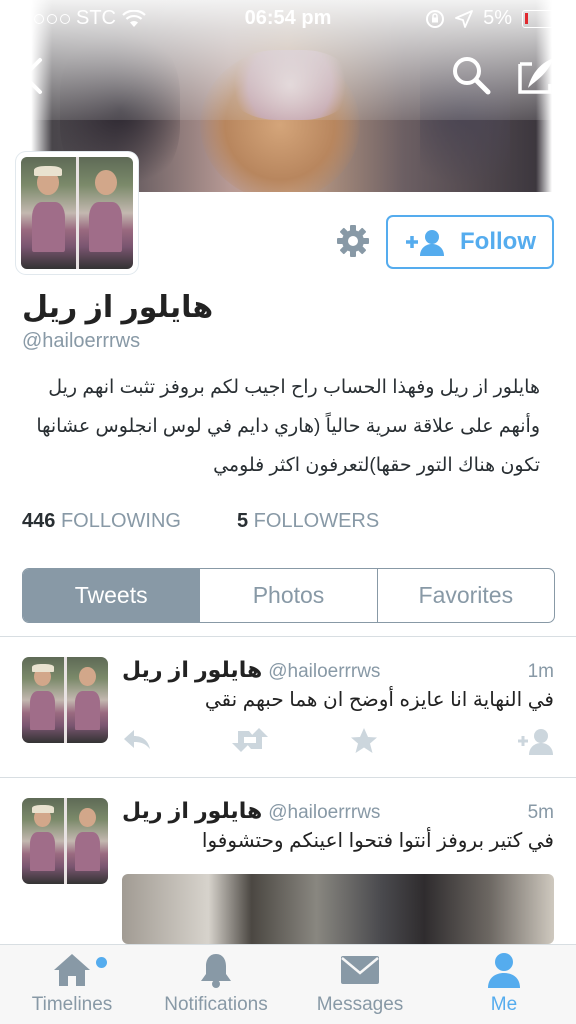 This screenshot has height=1024, width=576. I want to click on tab-photos: Photos, so click(287, 595).